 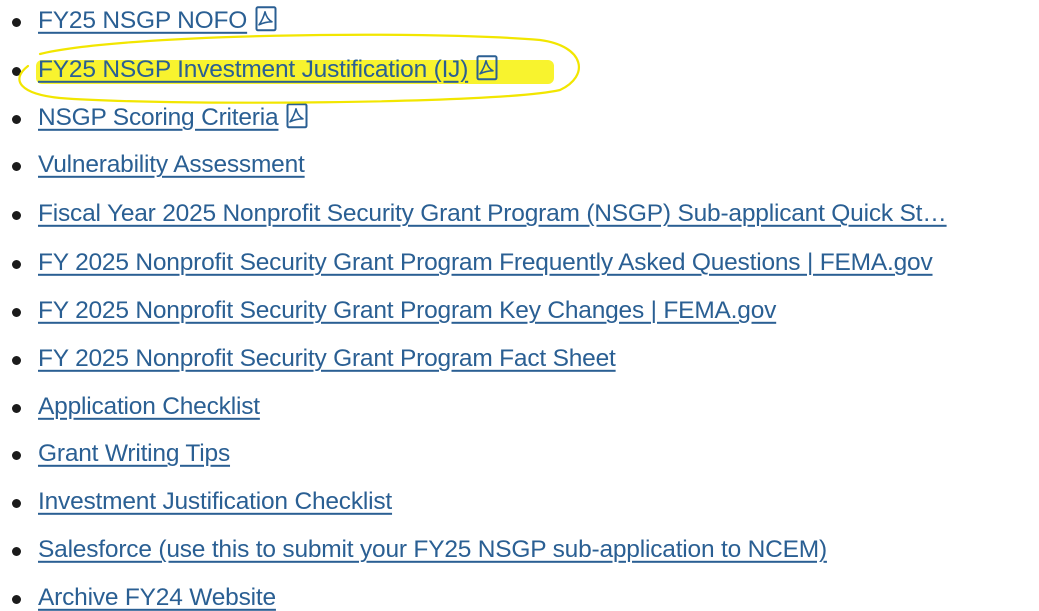 What do you see at coordinates (171, 165) in the screenshot?
I see `link-vulnerability-assessment: Vulnerability Assessment` at bounding box center [171, 165].